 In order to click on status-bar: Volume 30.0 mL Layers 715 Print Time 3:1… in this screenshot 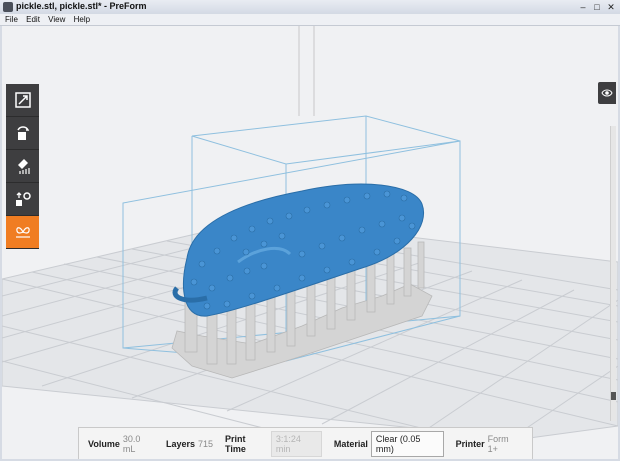, I will do `click(305, 443)`.